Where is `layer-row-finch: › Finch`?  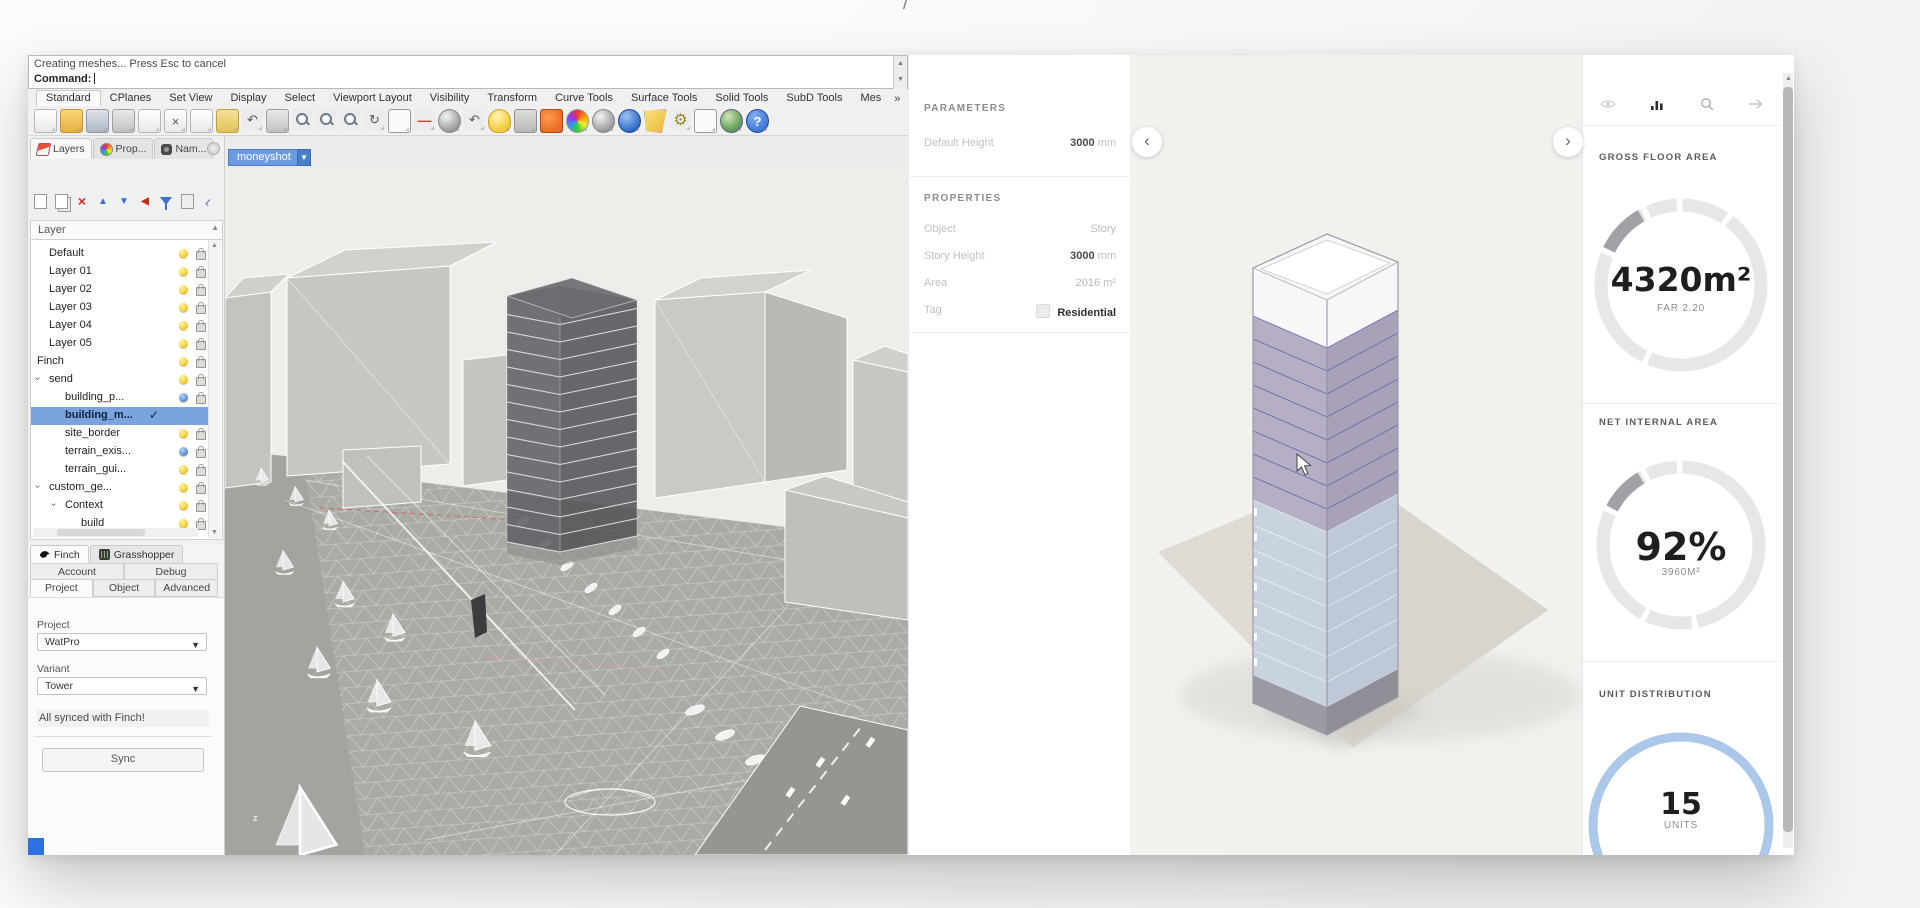
layer-row-finch: › Finch is located at coordinates (120, 362).